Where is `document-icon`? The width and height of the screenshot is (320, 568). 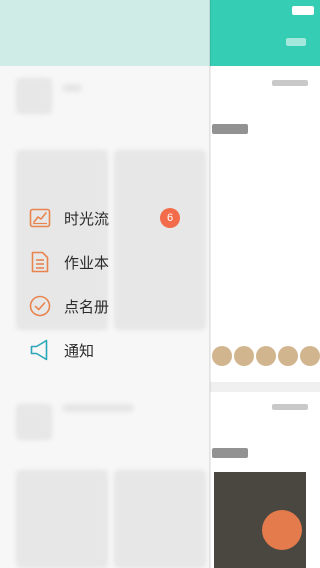 document-icon is located at coordinates (40, 262).